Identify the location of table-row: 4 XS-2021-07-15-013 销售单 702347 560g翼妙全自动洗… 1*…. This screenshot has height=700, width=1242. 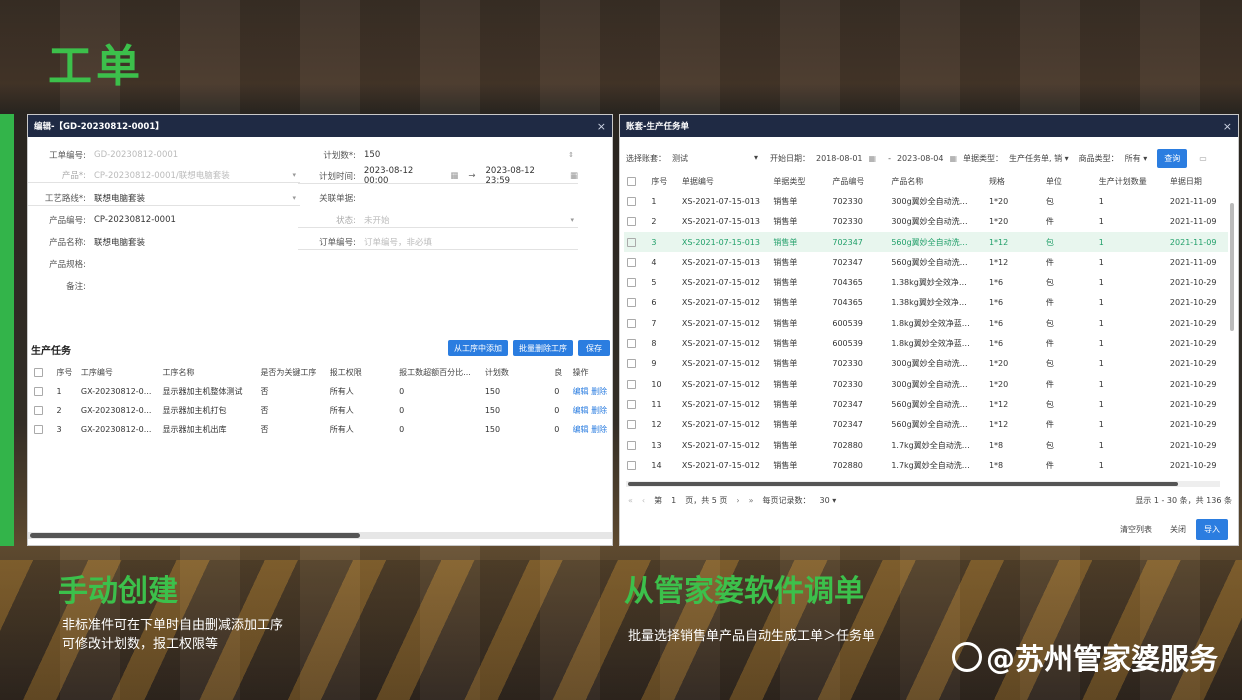
(926, 262).